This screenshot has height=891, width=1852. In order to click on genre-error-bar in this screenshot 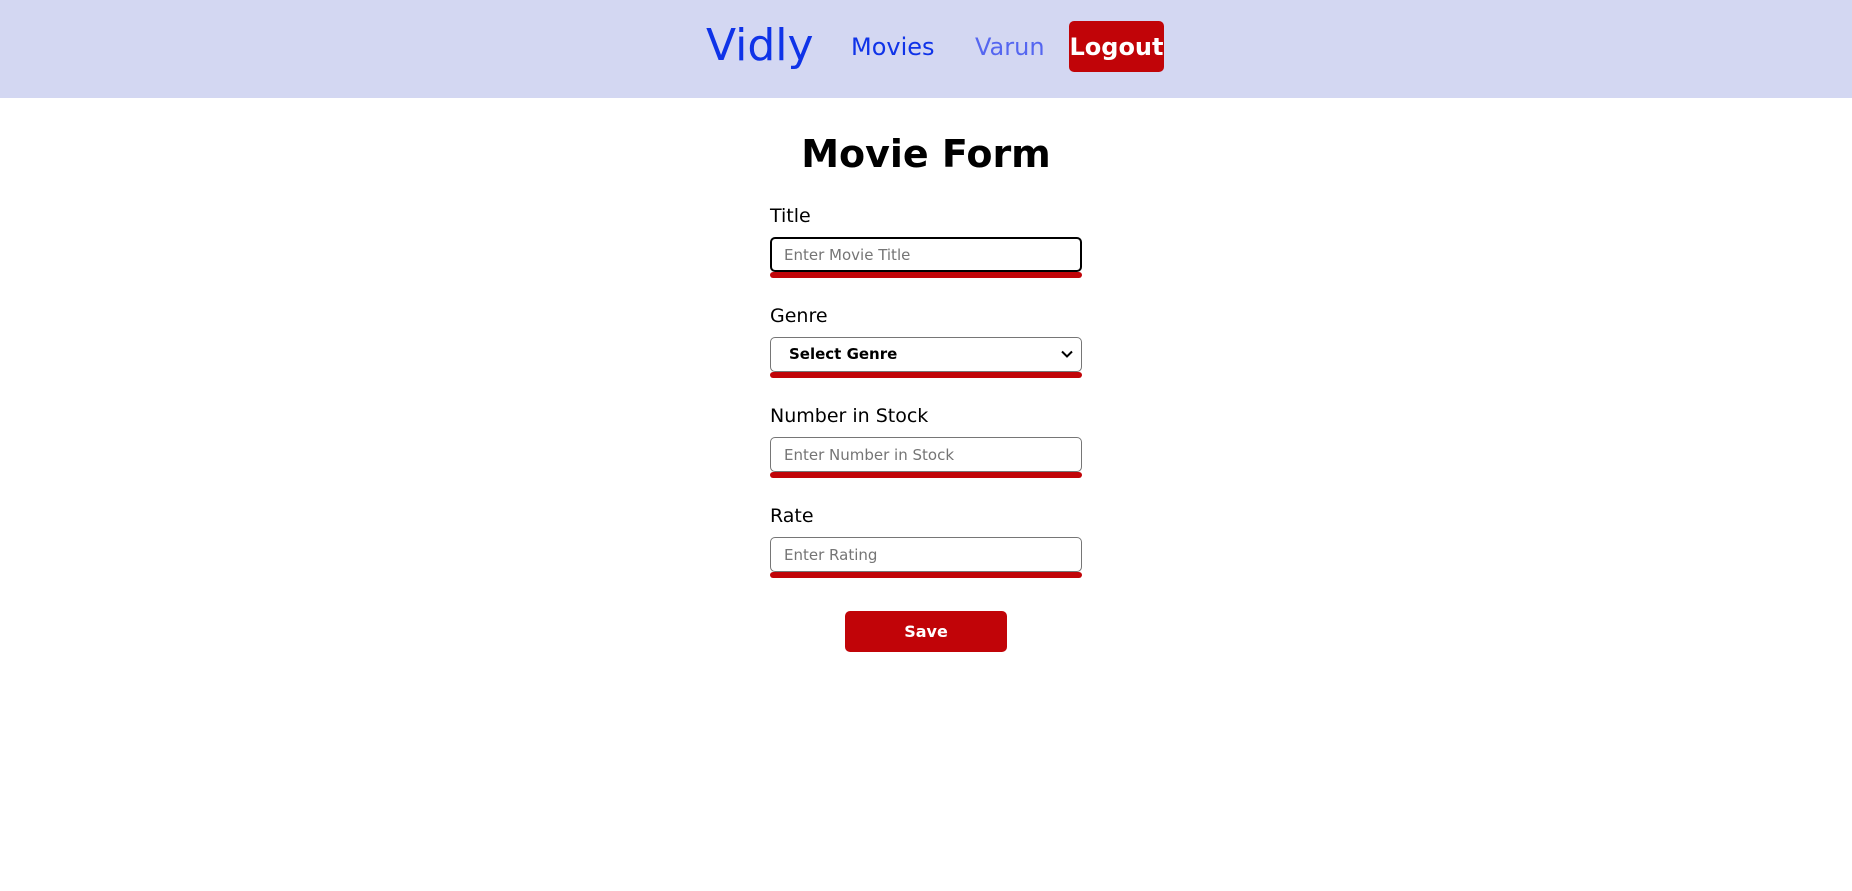, I will do `click(926, 375)`.